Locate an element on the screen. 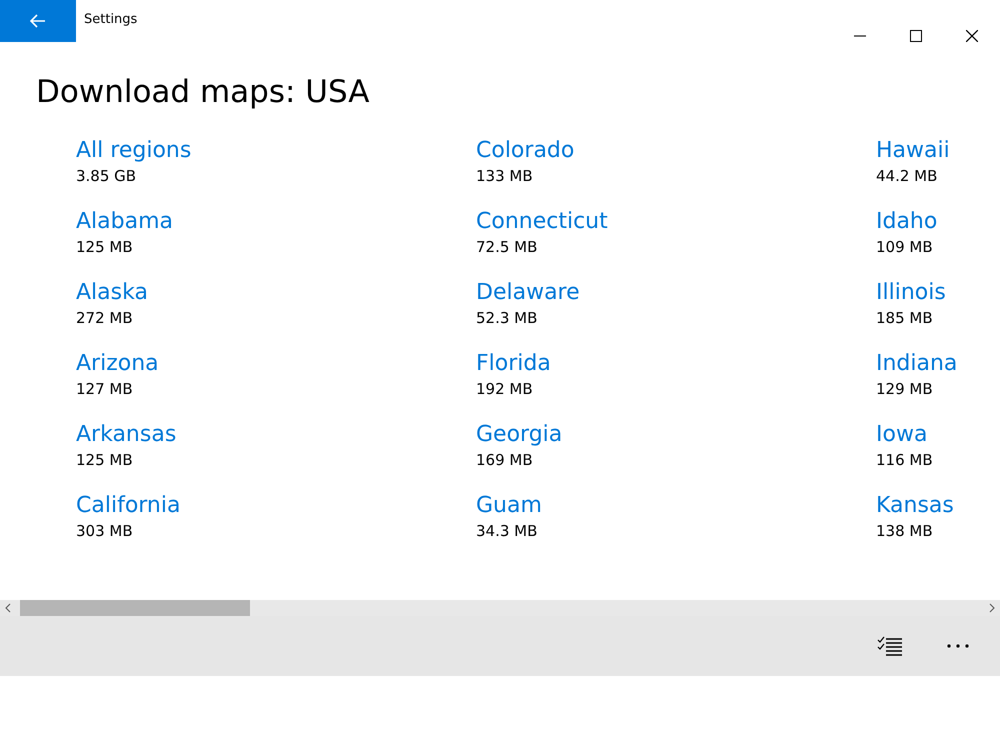 The height and width of the screenshot is (731, 1000). region-link: Florida is located at coordinates (513, 364).